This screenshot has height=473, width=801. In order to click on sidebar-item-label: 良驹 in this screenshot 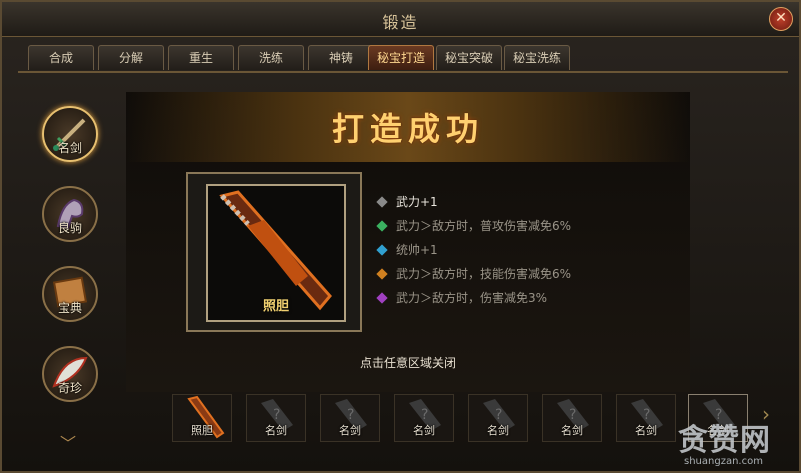, I will do `click(69, 228)`.